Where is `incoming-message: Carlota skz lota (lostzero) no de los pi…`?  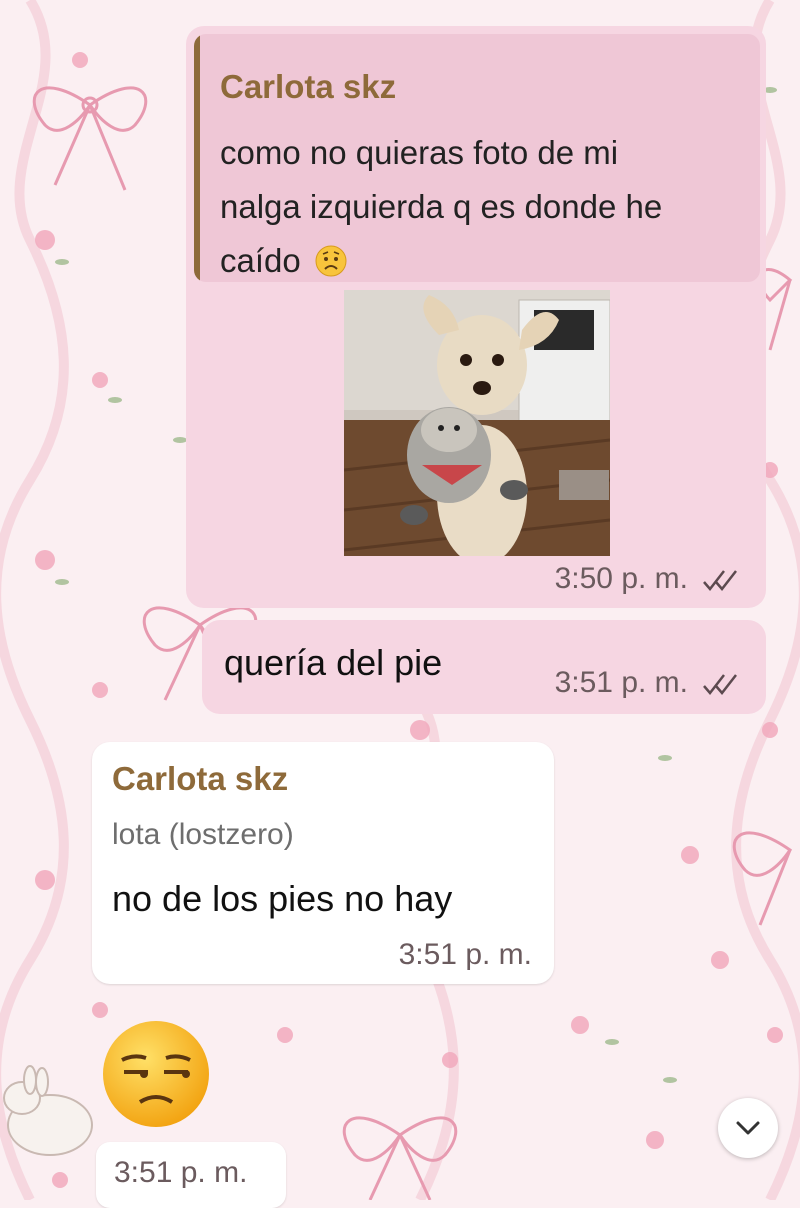
incoming-message: Carlota skz lota (lostzero) no de los pi… is located at coordinates (323, 863).